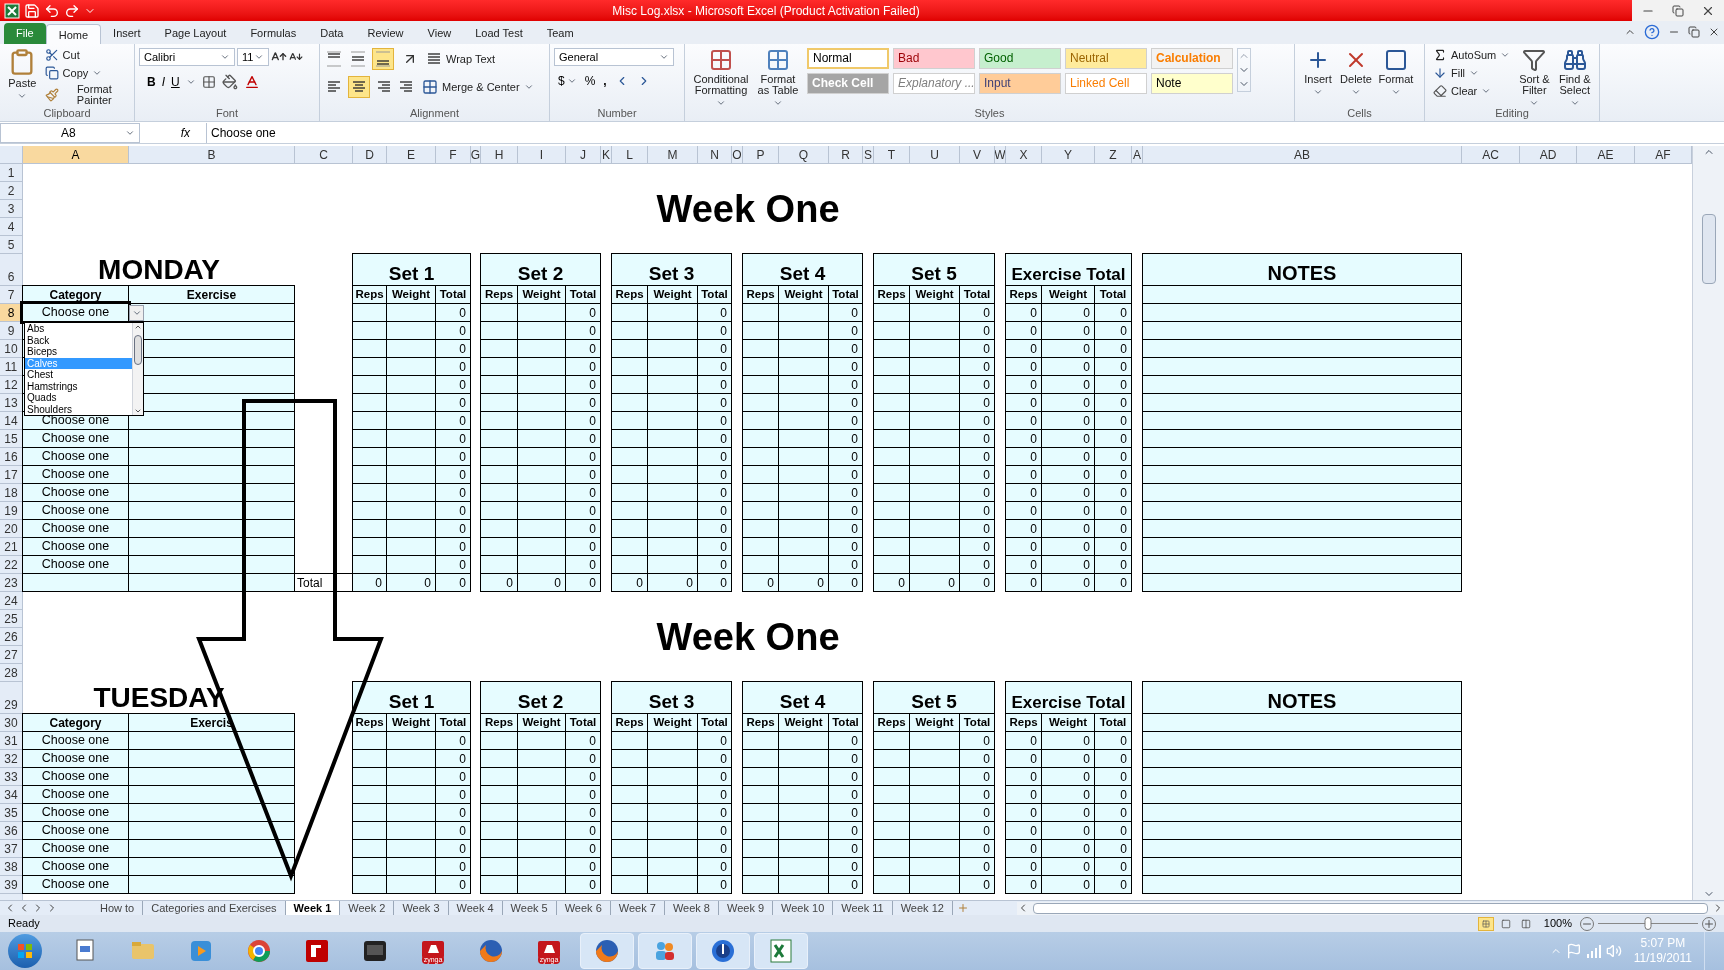 This screenshot has width=1724, height=970. Describe the element at coordinates (175, 82) in the screenshot. I see `underline-button: U` at that location.